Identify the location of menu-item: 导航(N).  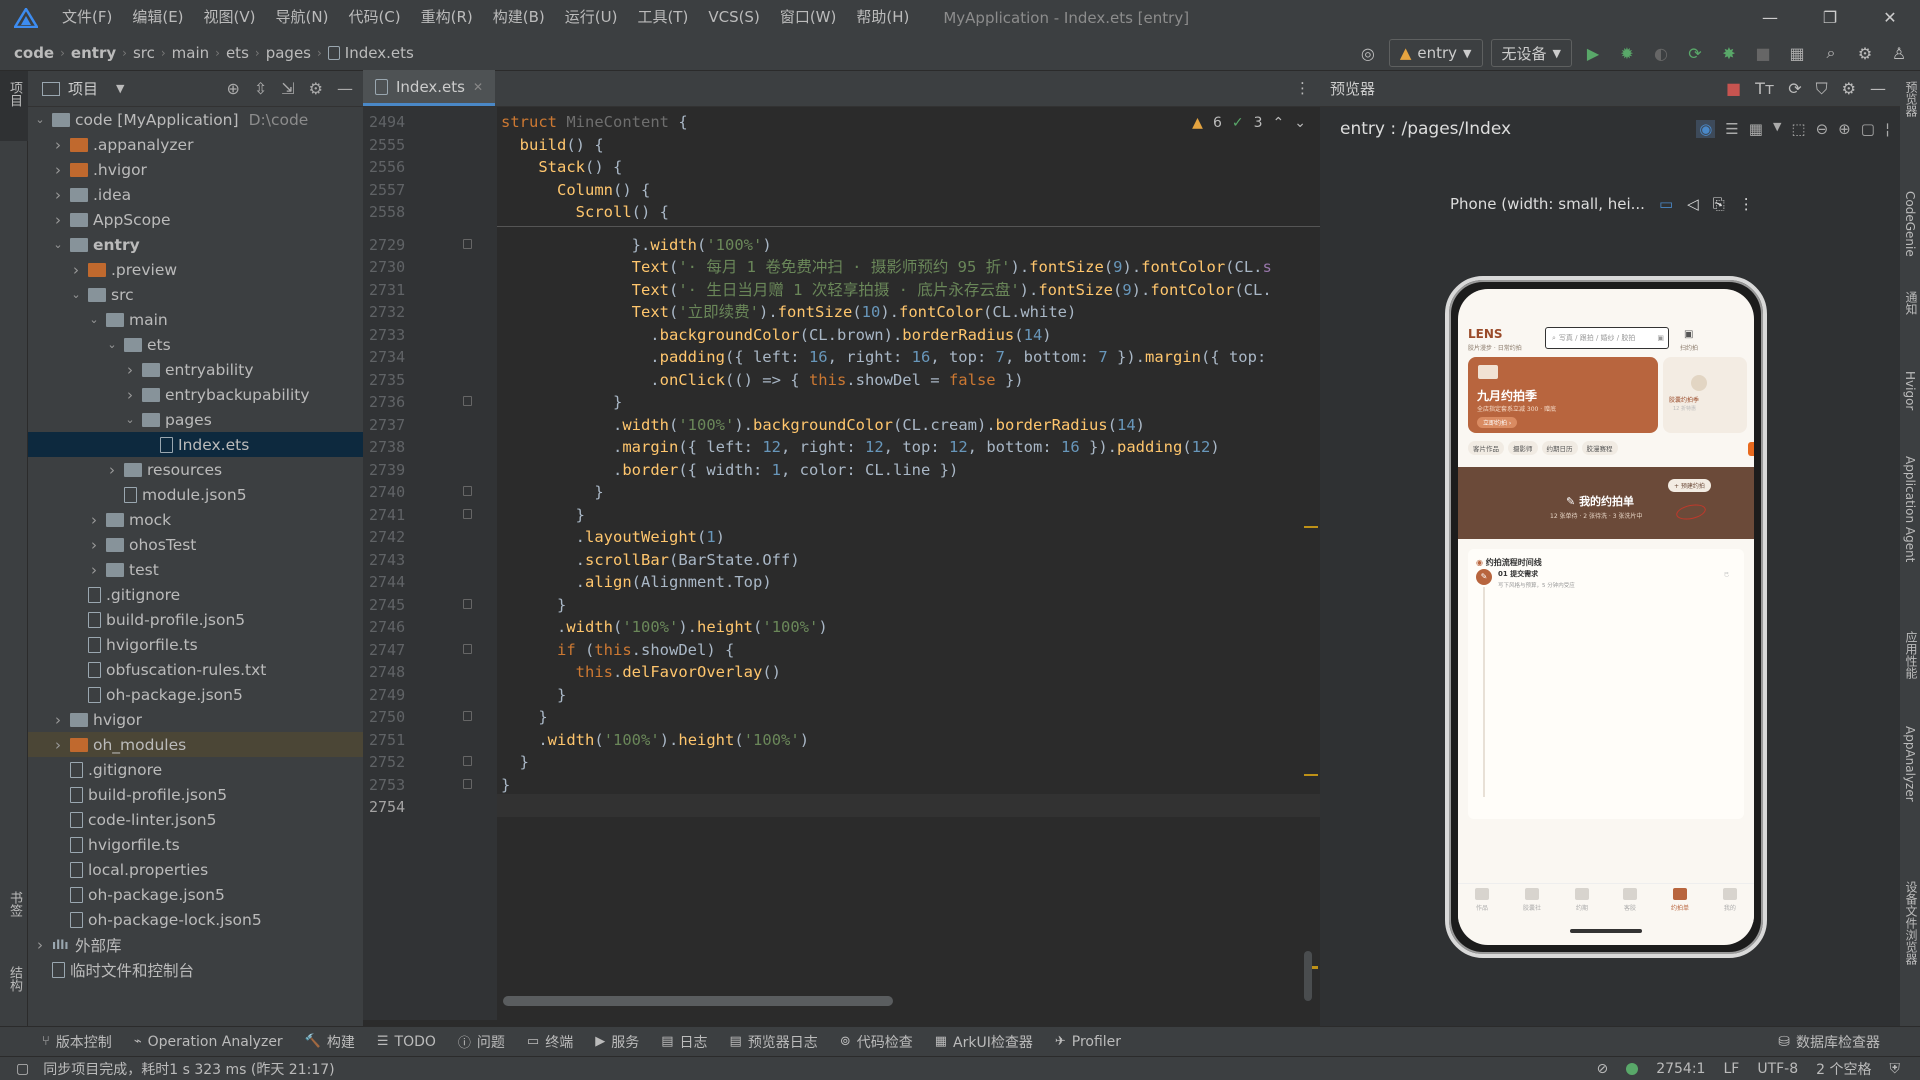
(302, 17).